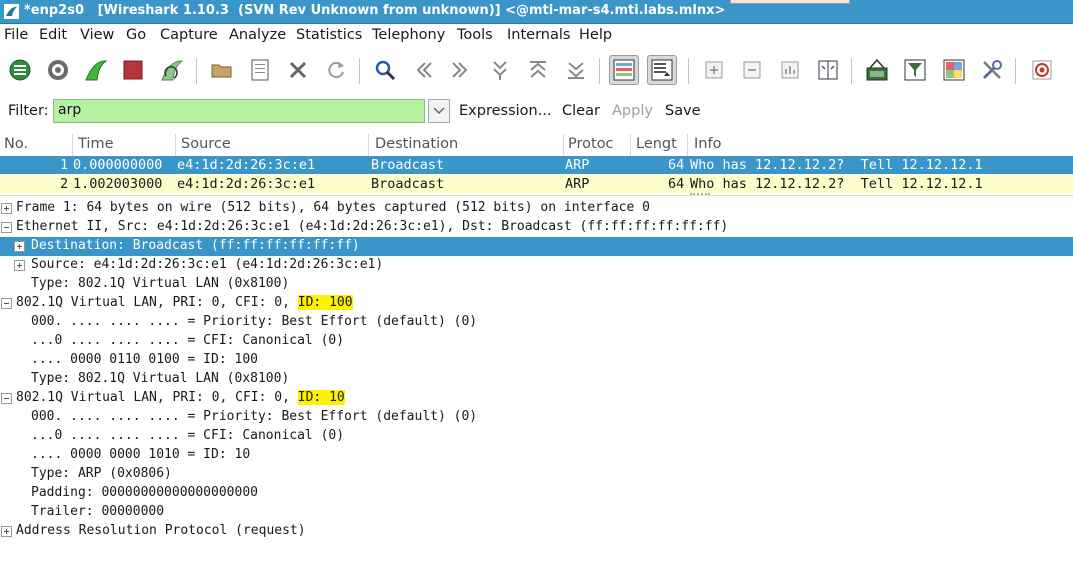 Image resolution: width=1073 pixels, height=573 pixels. I want to click on coloring-rules-icon, so click(954, 70).